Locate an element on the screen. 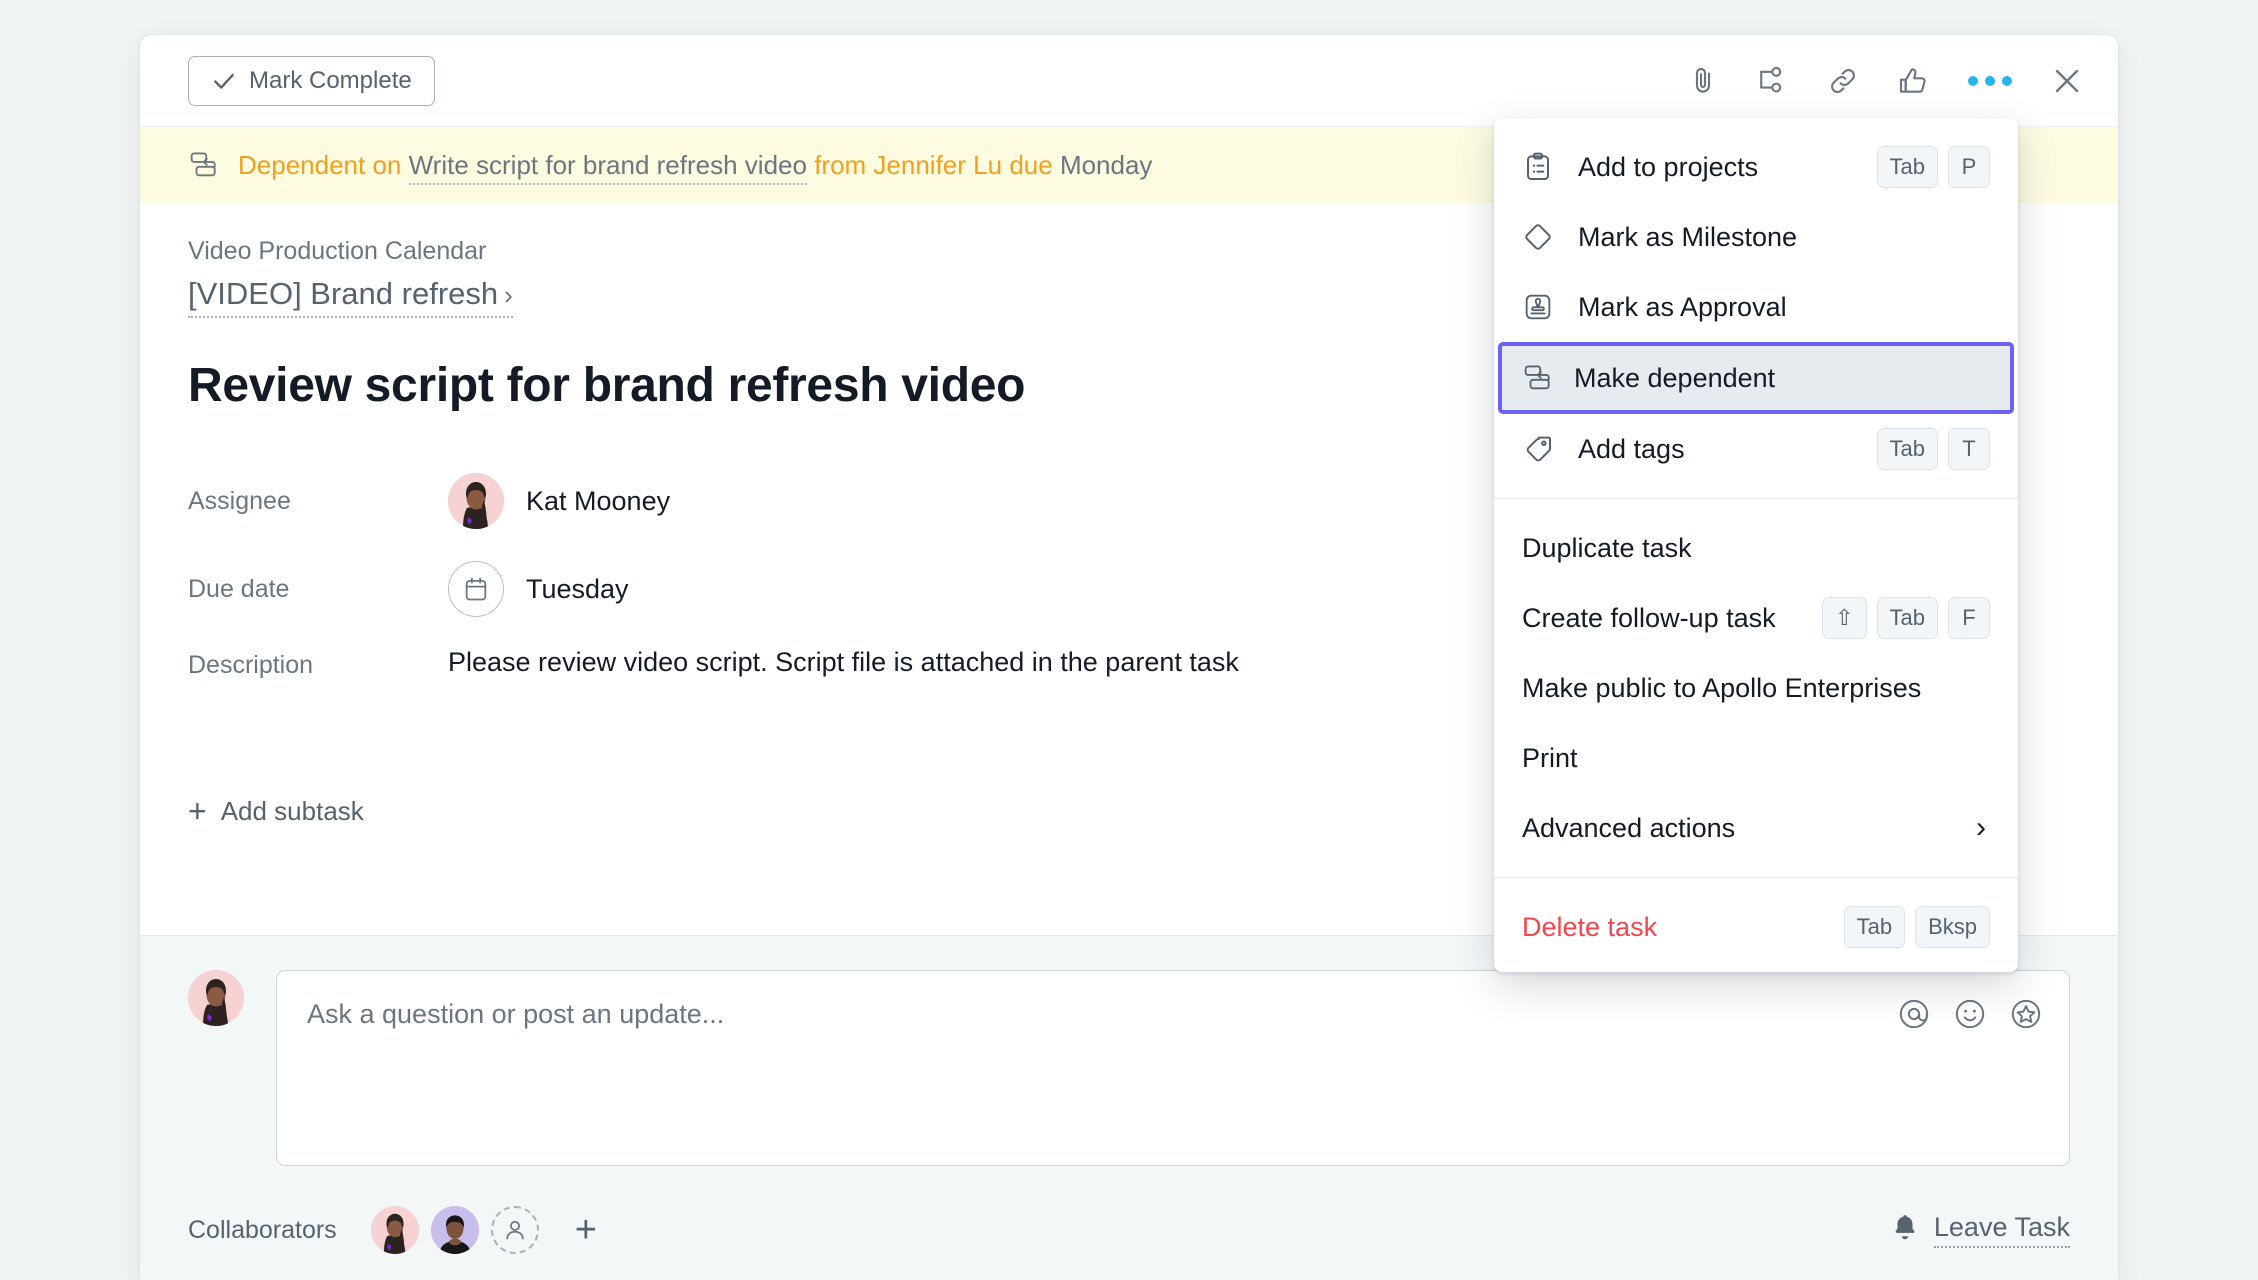 This screenshot has height=1280, width=2258. plus-icon: + is located at coordinates (197, 811).